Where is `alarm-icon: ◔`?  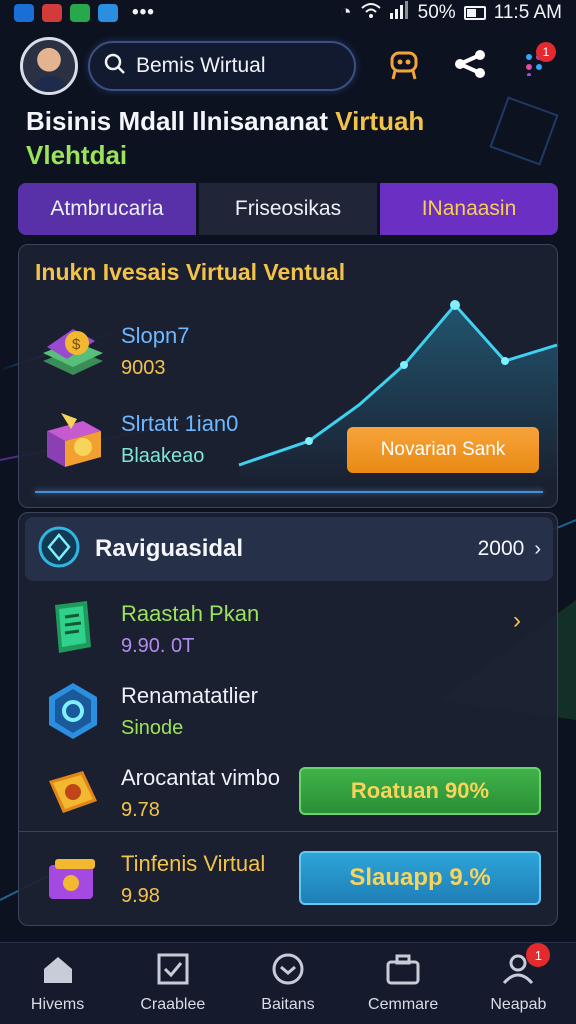 alarm-icon: ◔ is located at coordinates (346, 12).